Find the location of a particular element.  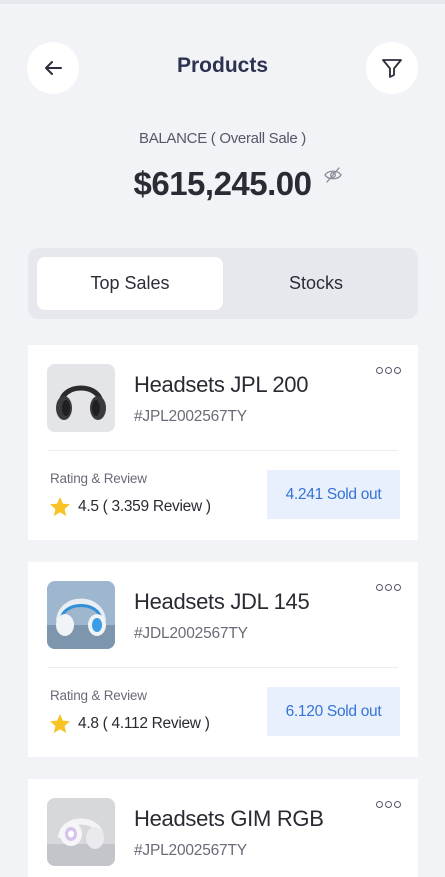

status-strip is located at coordinates (222, 2).